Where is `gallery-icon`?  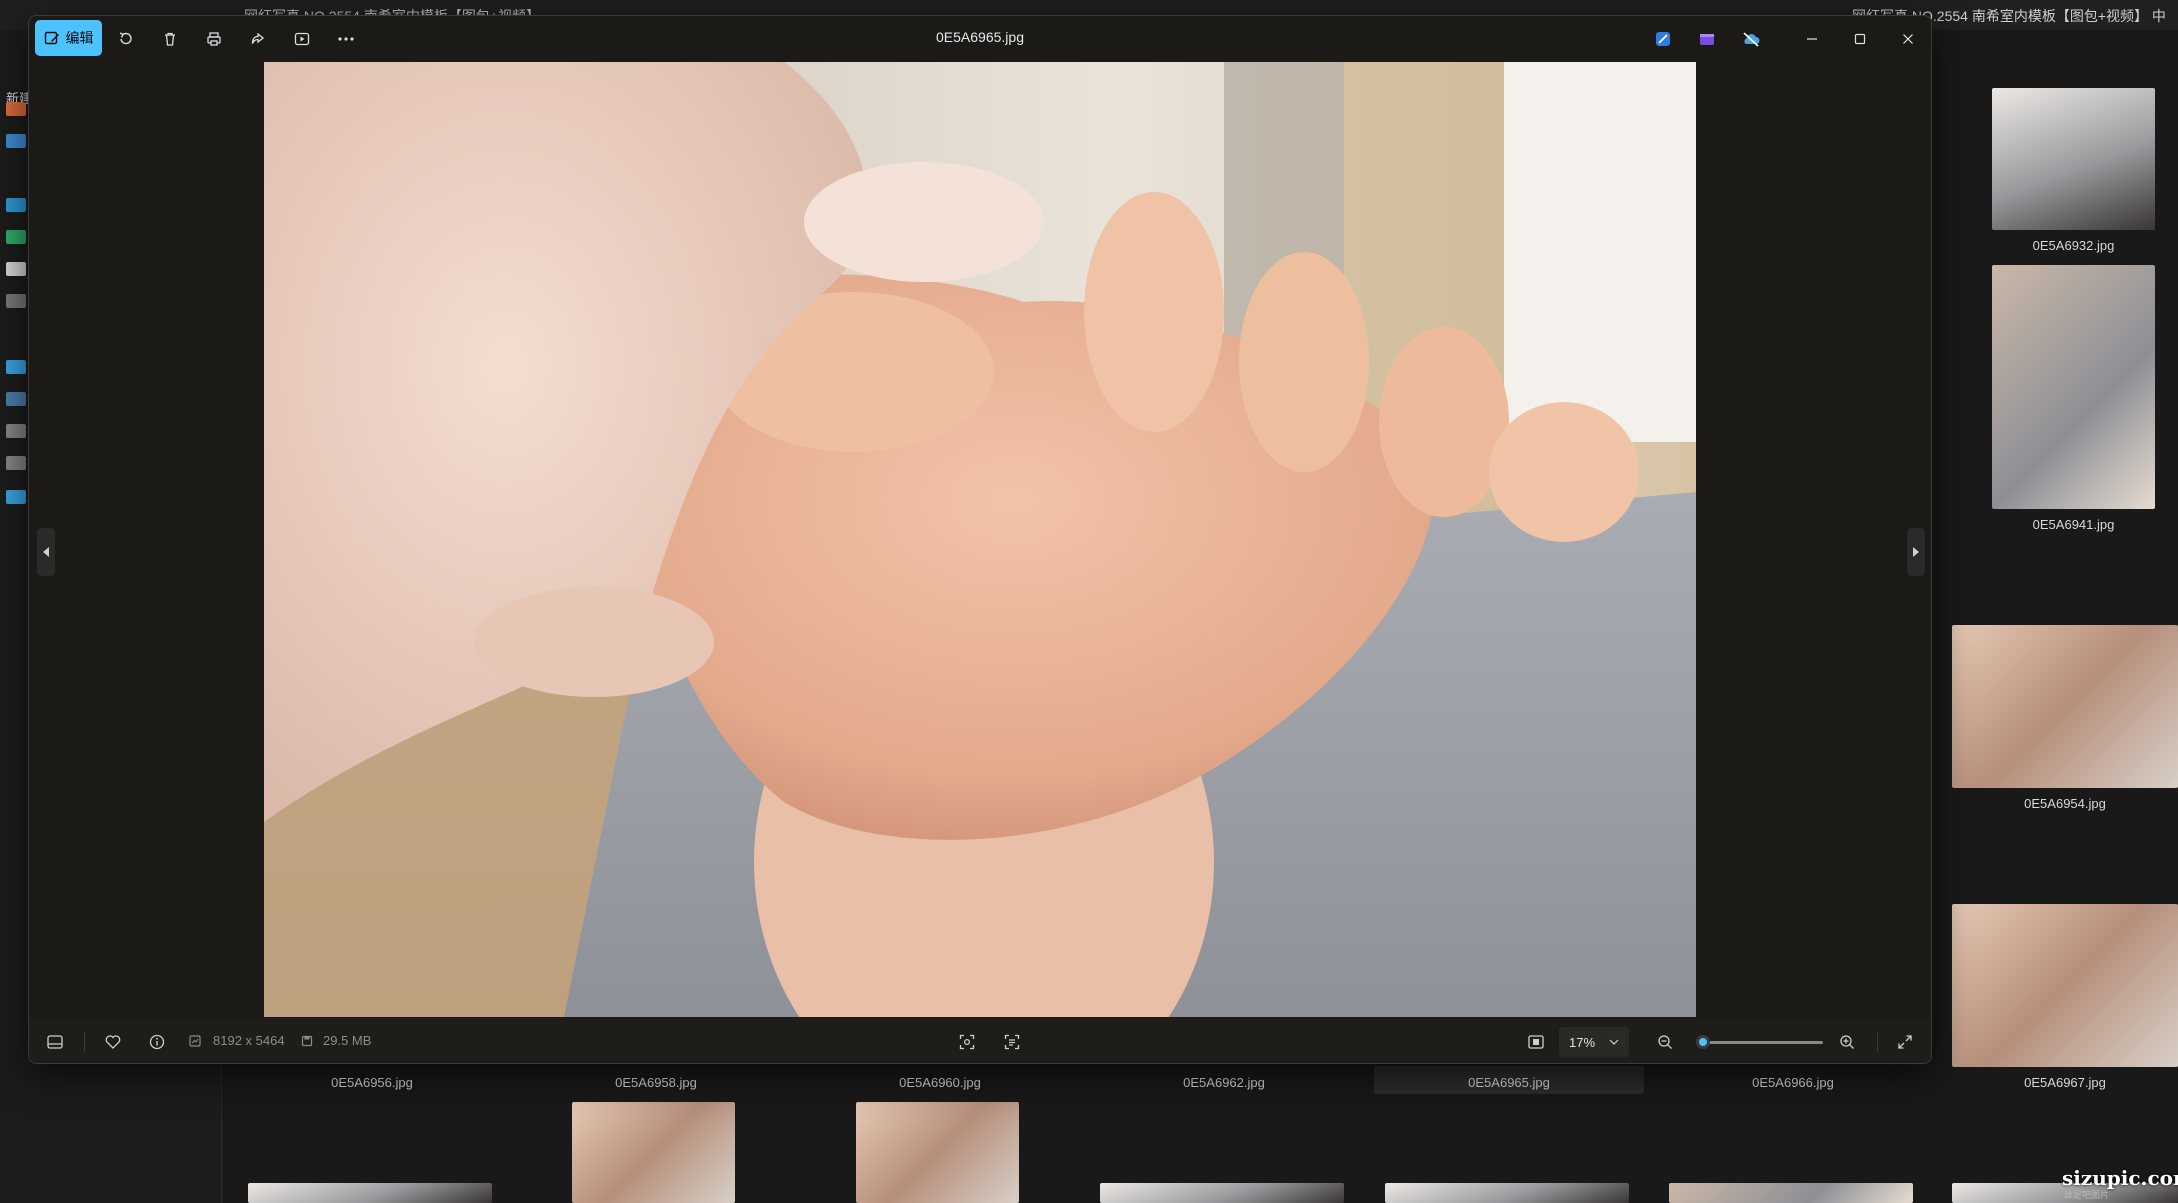
gallery-icon is located at coordinates (16, 141).